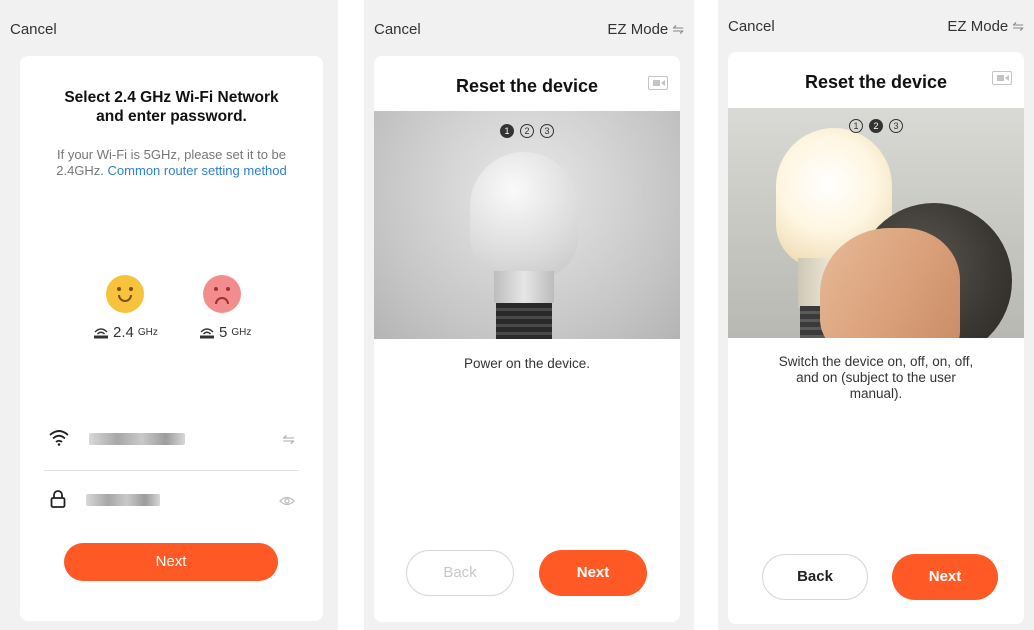  I want to click on wifi-password-value, so click(123, 500).